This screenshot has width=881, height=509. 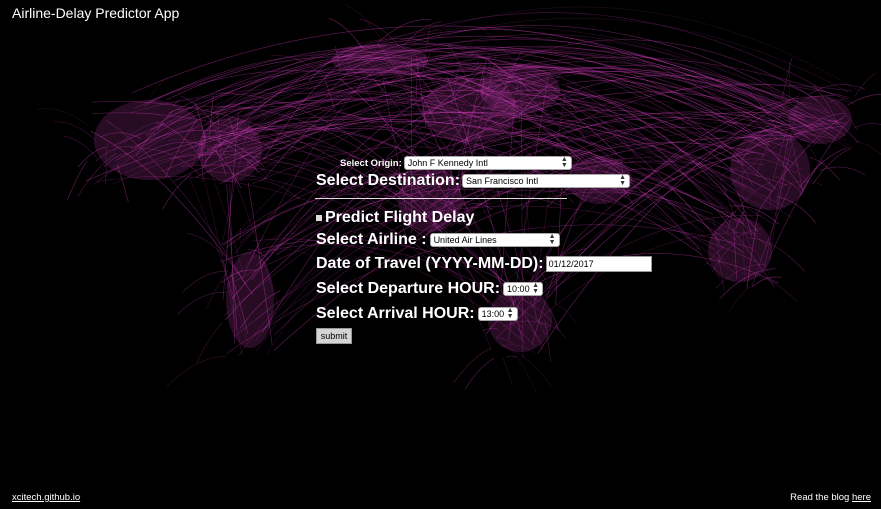 I want to click on blog-text: Read the blog, so click(x=820, y=497).